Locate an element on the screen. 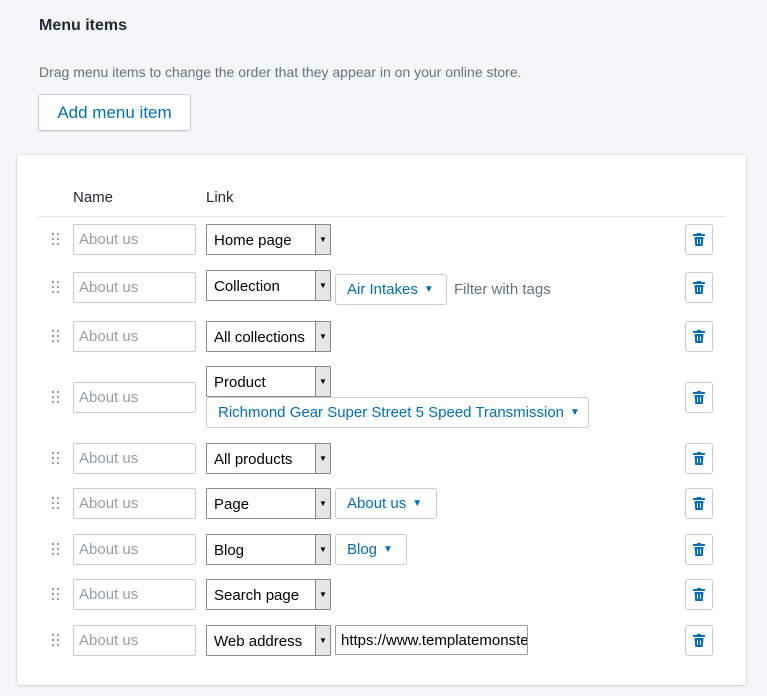  blog-picker: Blog ▼ is located at coordinates (371, 549).